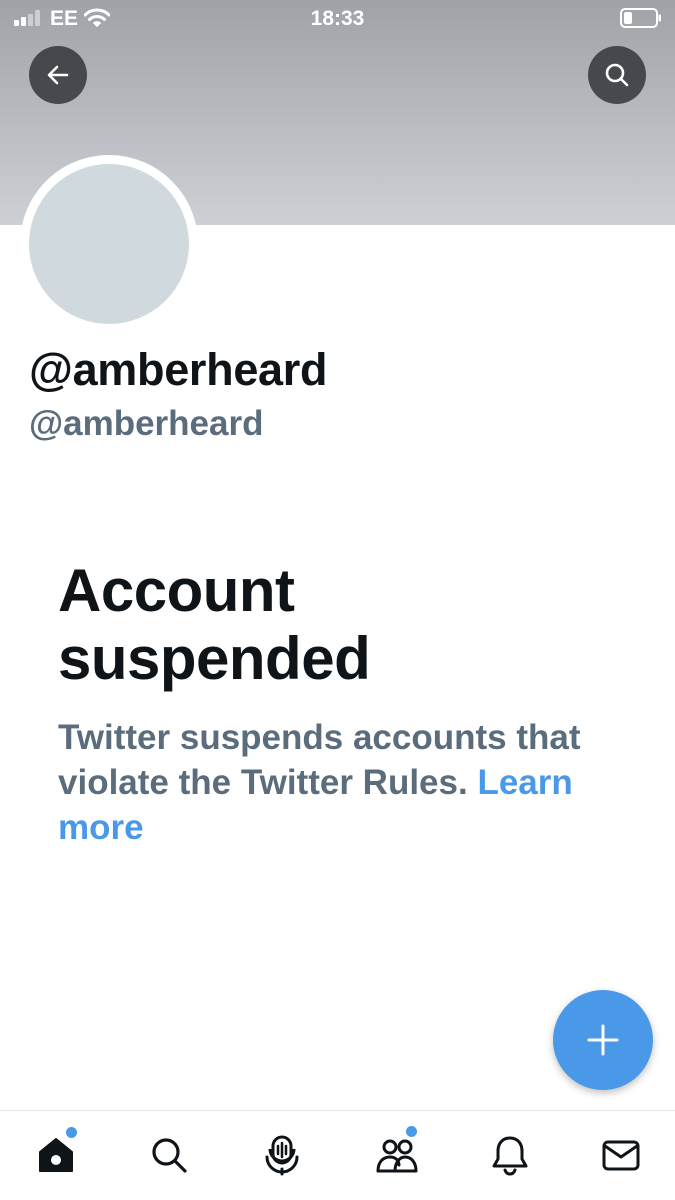 The image size is (675, 1200). Describe the element at coordinates (640, 18) in the screenshot. I see `battery-icon` at that location.